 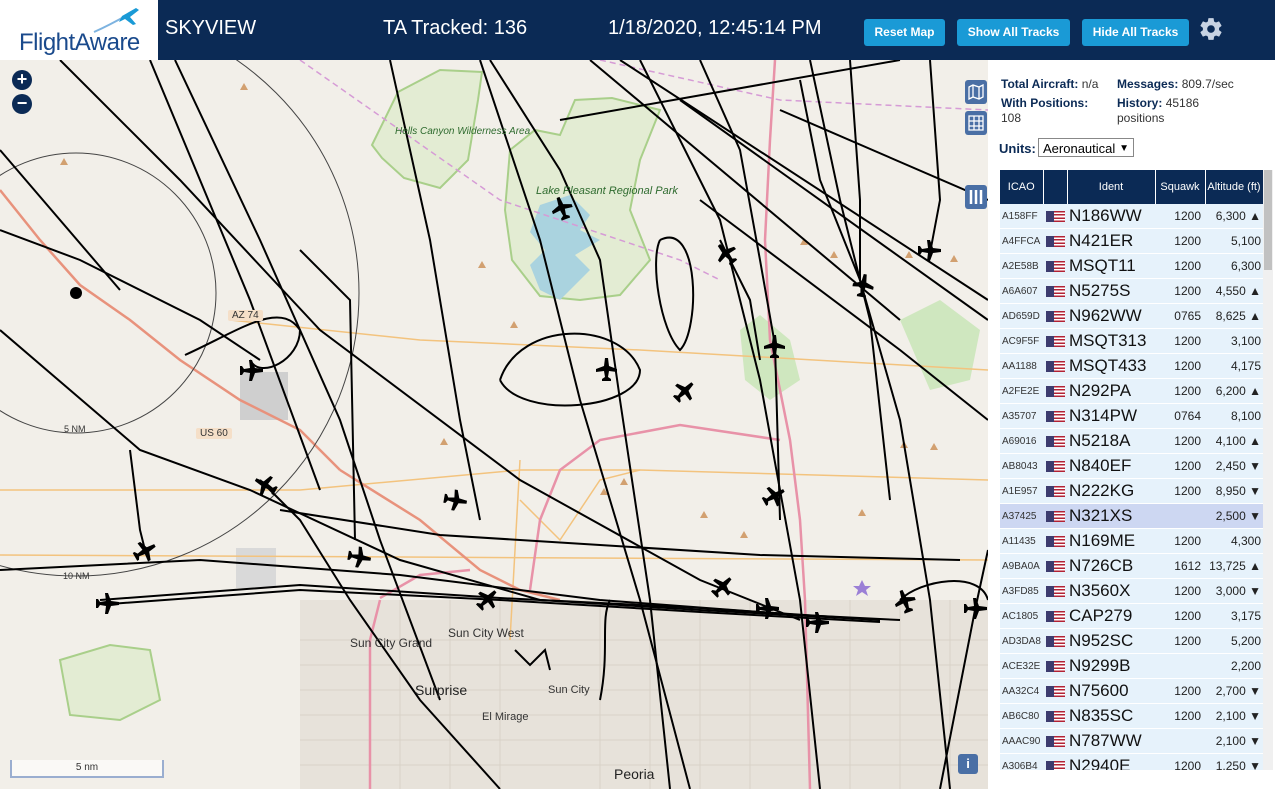 What do you see at coordinates (1234, 416) in the screenshot?
I see `altitude-cell: 8,100` at bounding box center [1234, 416].